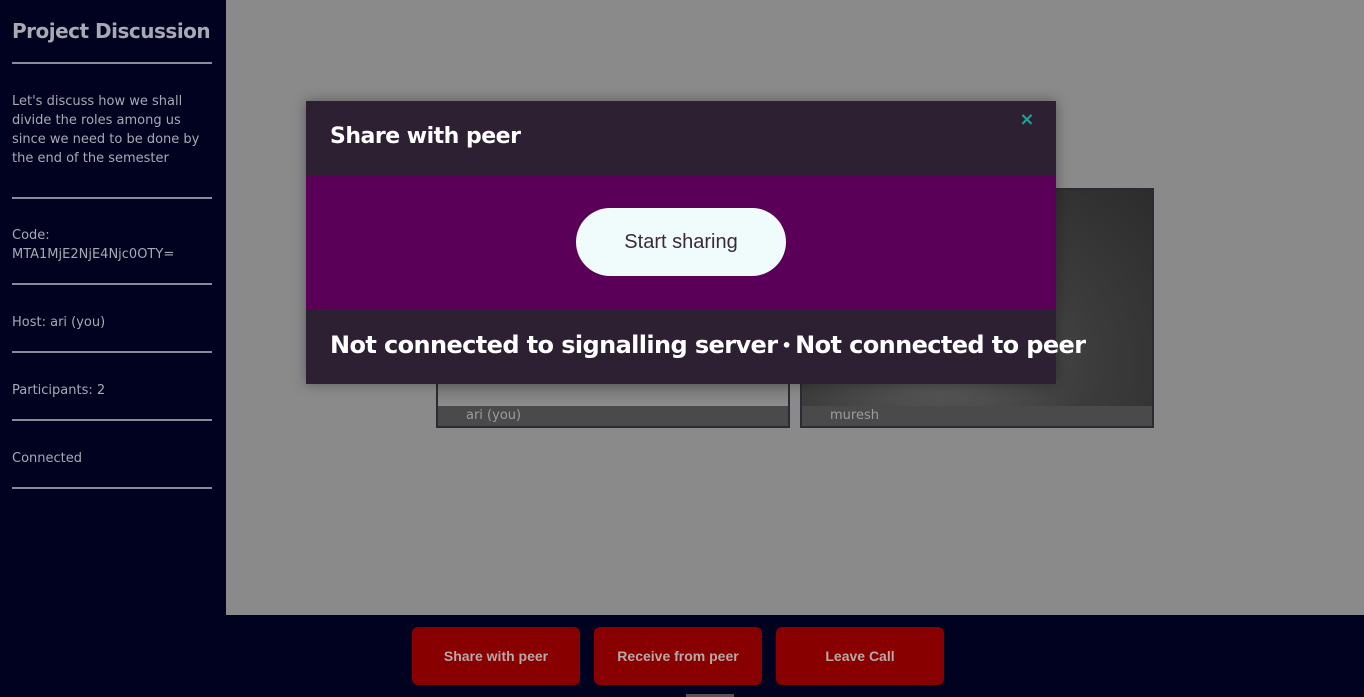 This screenshot has height=697, width=1364. What do you see at coordinates (59, 390) in the screenshot?
I see `participants-count: Participants: 2` at bounding box center [59, 390].